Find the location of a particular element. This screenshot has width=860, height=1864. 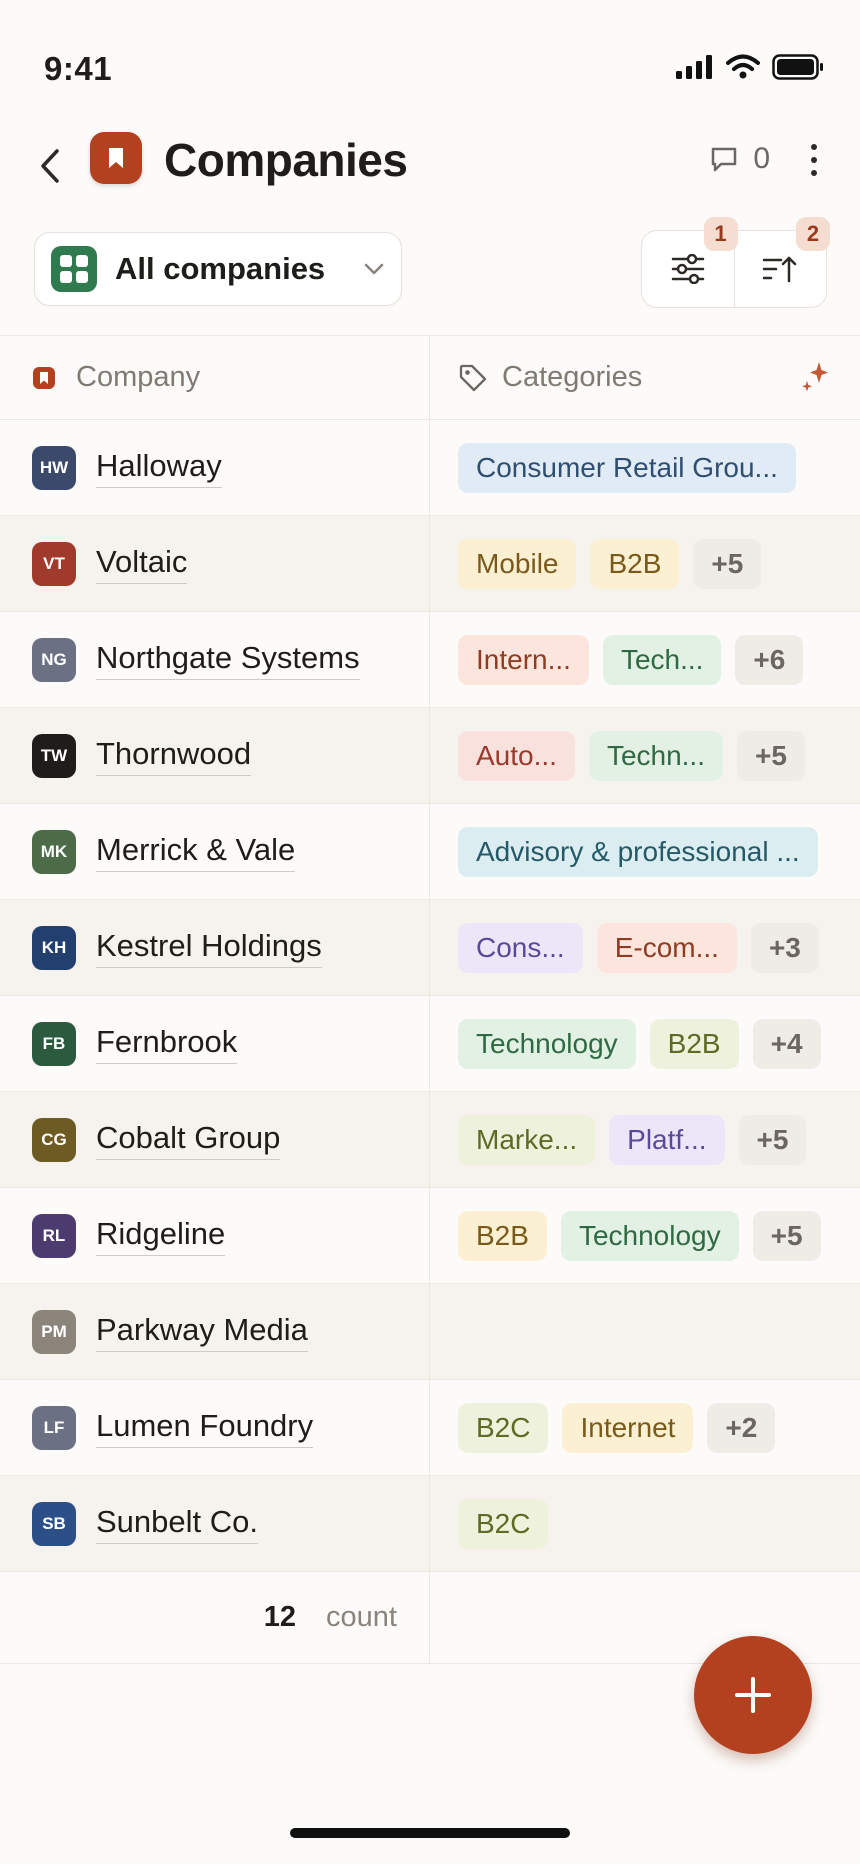

column-header-company: Company is located at coordinates (215, 377).